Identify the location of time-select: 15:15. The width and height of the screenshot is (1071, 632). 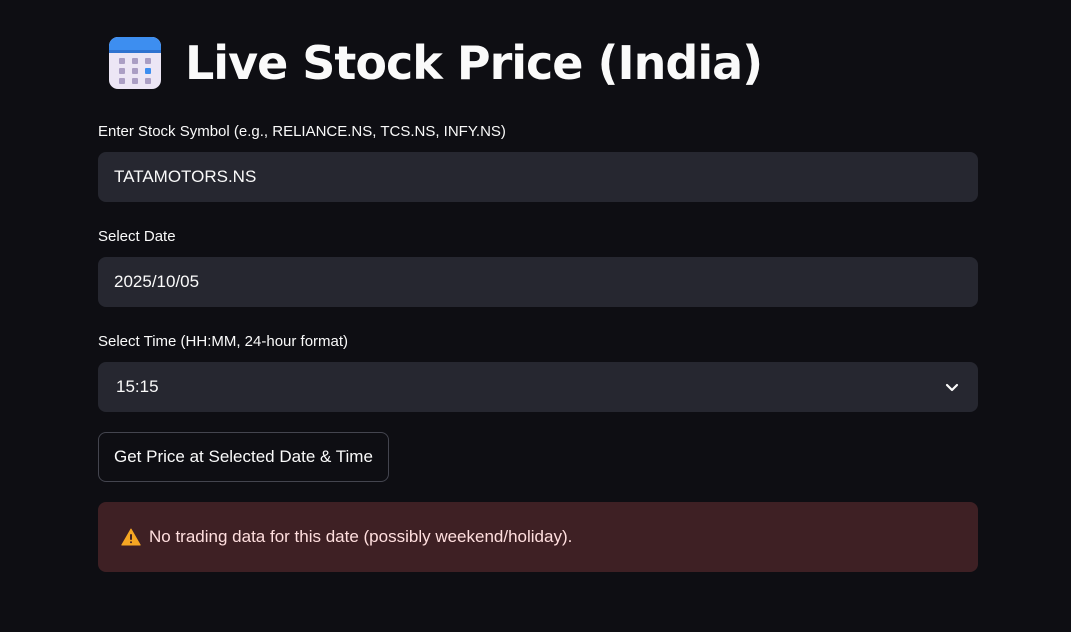
(538, 387).